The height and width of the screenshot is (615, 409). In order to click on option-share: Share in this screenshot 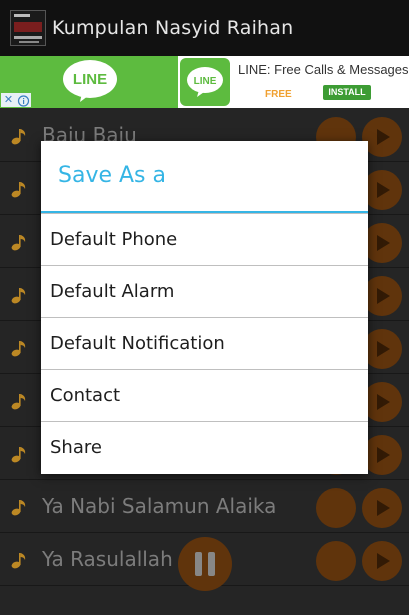, I will do `click(204, 447)`.